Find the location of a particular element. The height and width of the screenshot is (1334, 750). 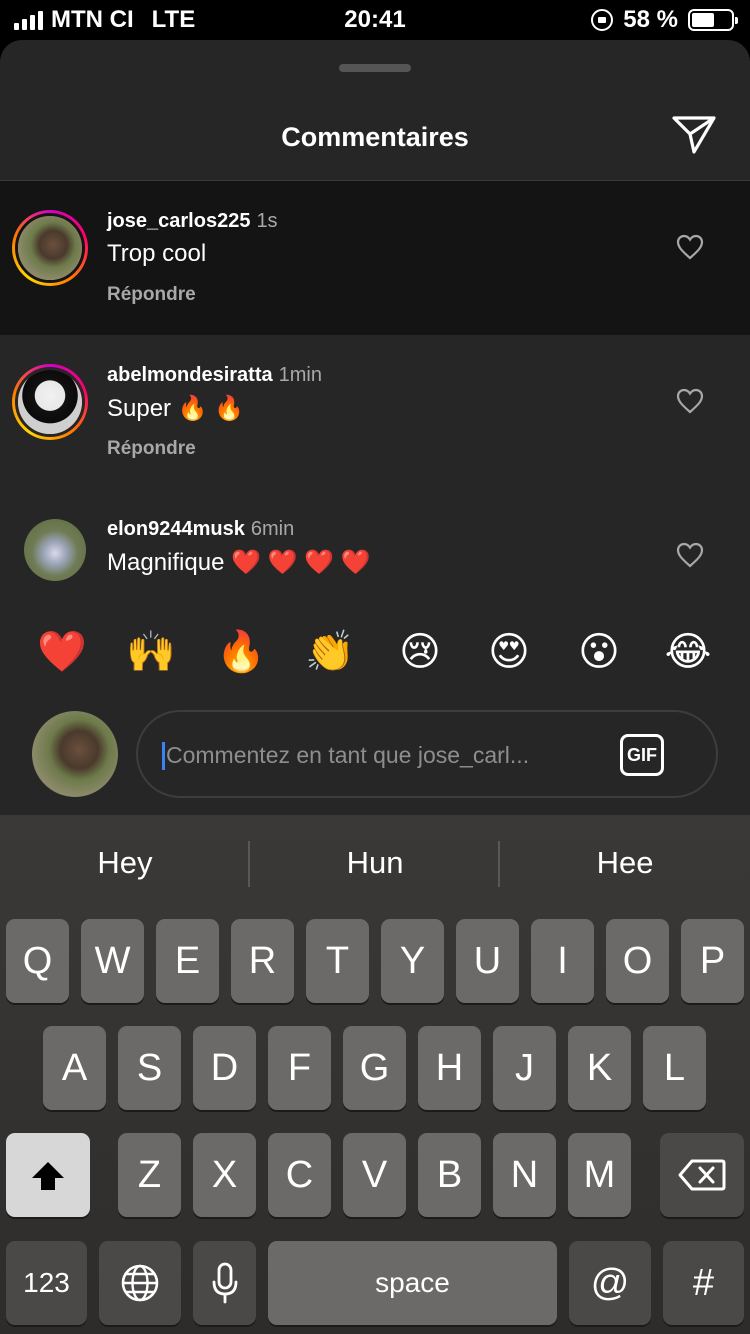

status-bar: MTN CI LTE 20:41 58 % is located at coordinates (375, 20).